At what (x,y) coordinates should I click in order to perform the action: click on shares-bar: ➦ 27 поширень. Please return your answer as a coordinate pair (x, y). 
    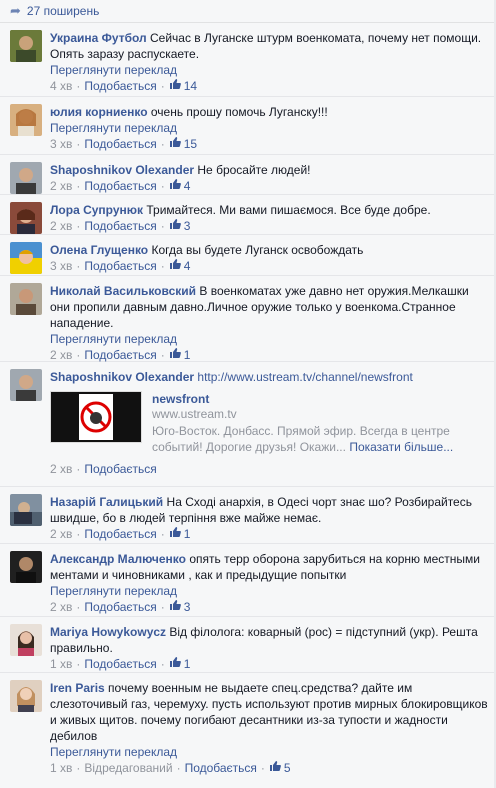
    Looking at the image, I should click on (248, 11).